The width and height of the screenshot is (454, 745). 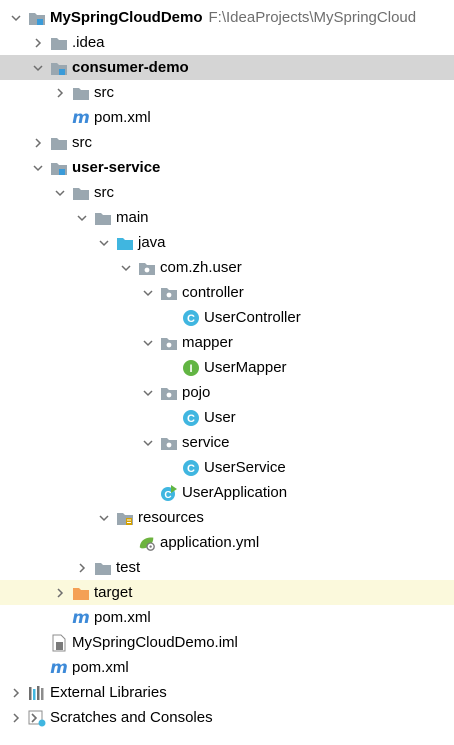 What do you see at coordinates (227, 517) in the screenshot?
I see `tree-row-resources: resources` at bounding box center [227, 517].